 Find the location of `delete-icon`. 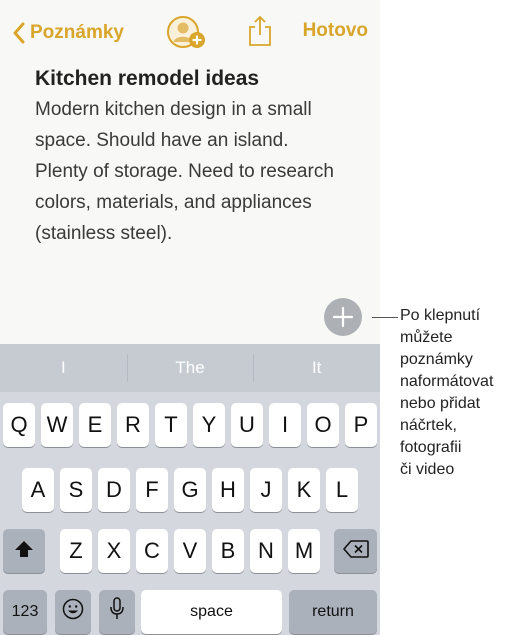

delete-icon is located at coordinates (355, 551).